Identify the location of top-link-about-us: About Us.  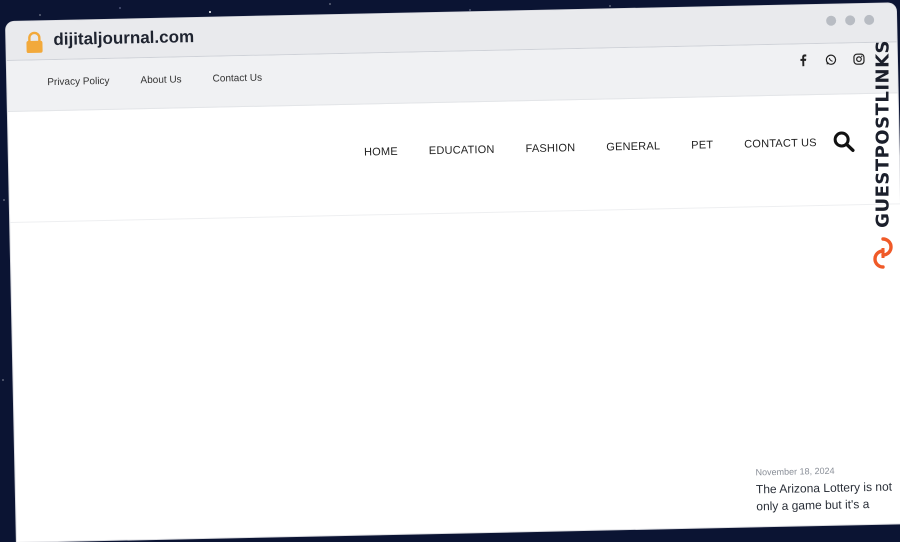
(160, 80).